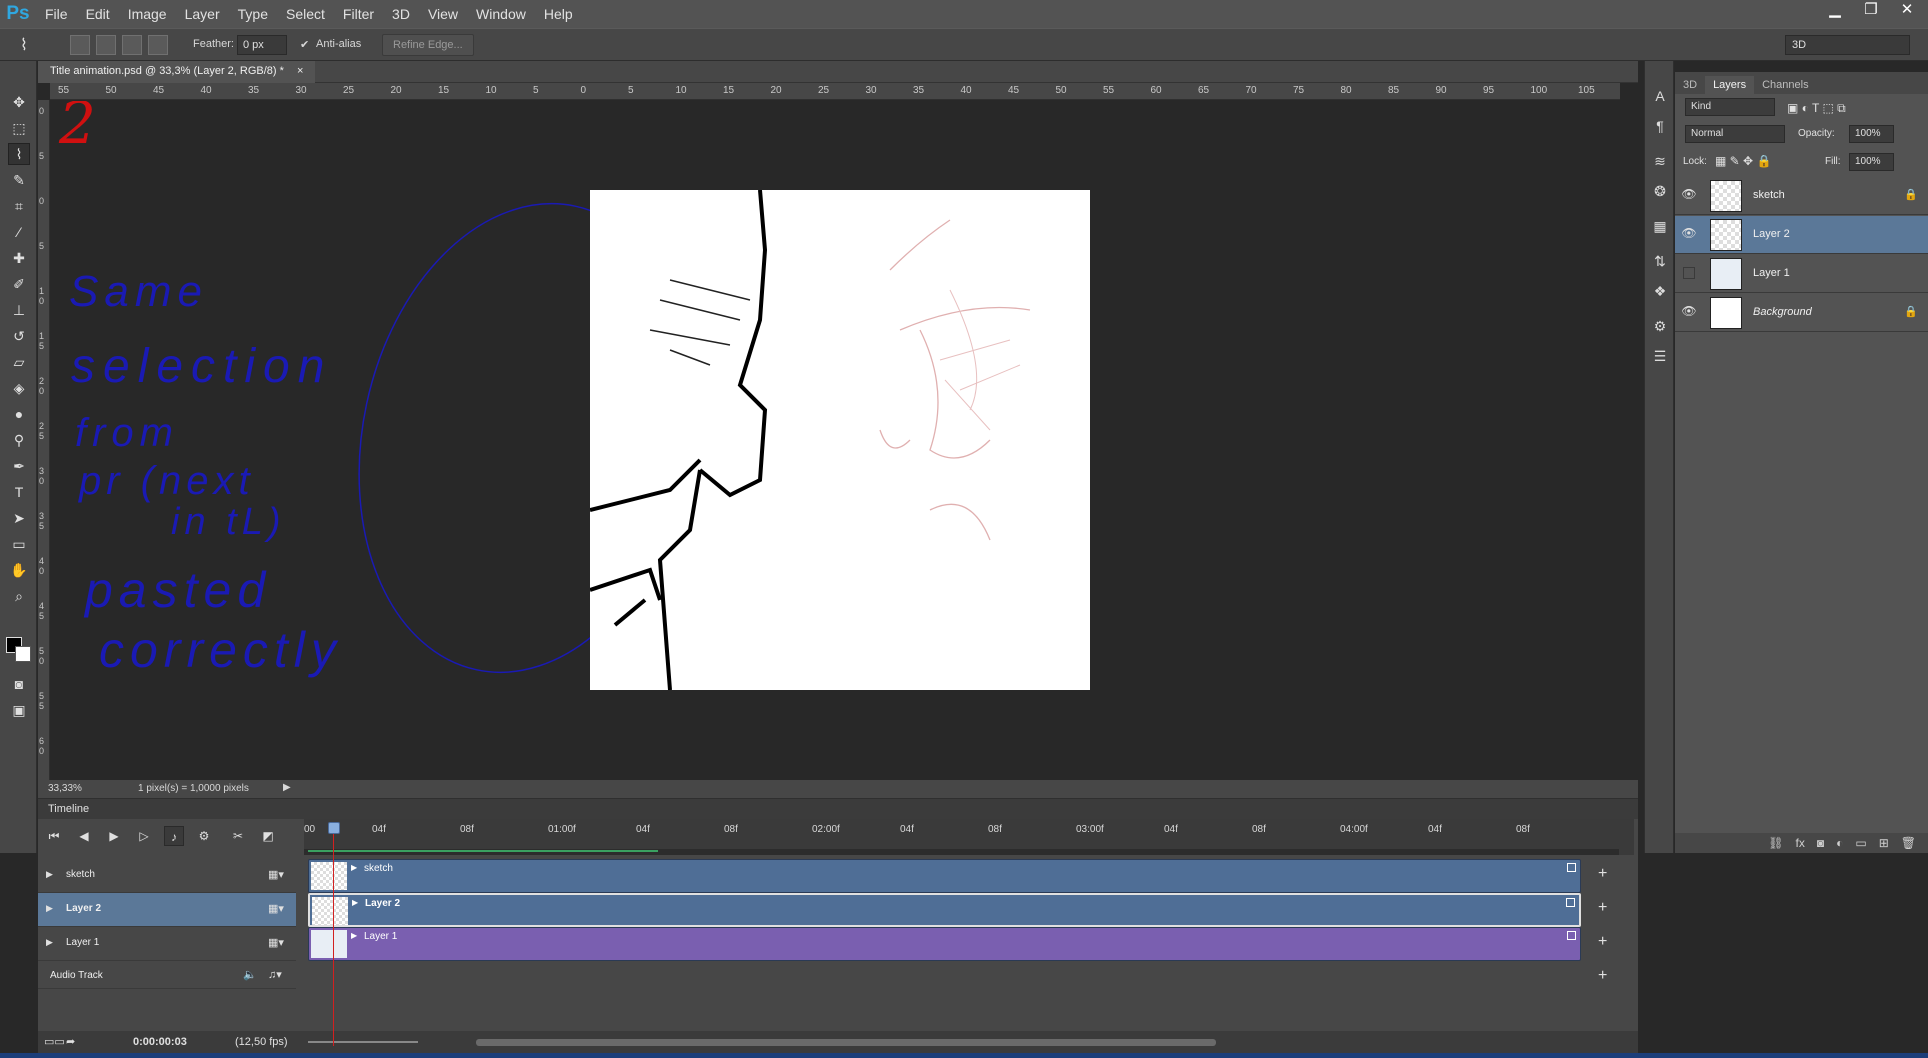 This screenshot has width=1928, height=1058. I want to click on tab-layers: Layers, so click(1730, 85).